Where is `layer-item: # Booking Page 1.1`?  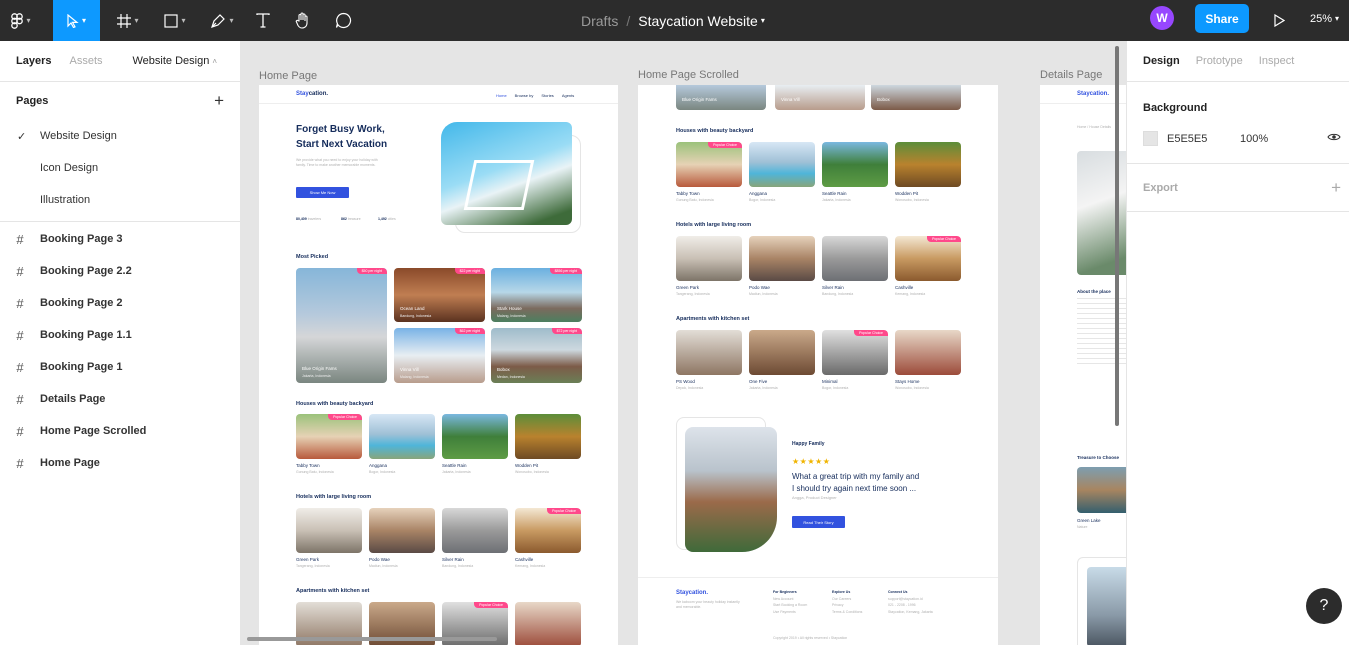 layer-item: # Booking Page 1.1 is located at coordinates (120, 335).